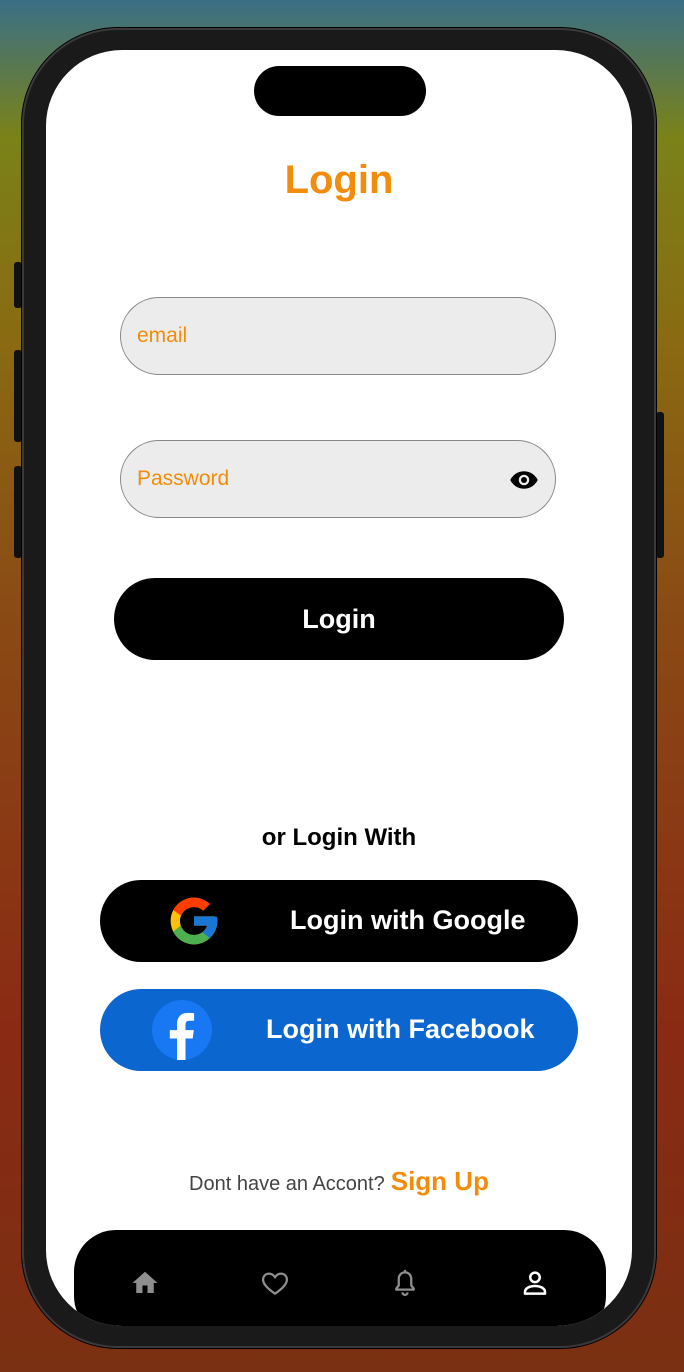  Describe the element at coordinates (18, 396) in the screenshot. I see `volume-up-button` at that location.